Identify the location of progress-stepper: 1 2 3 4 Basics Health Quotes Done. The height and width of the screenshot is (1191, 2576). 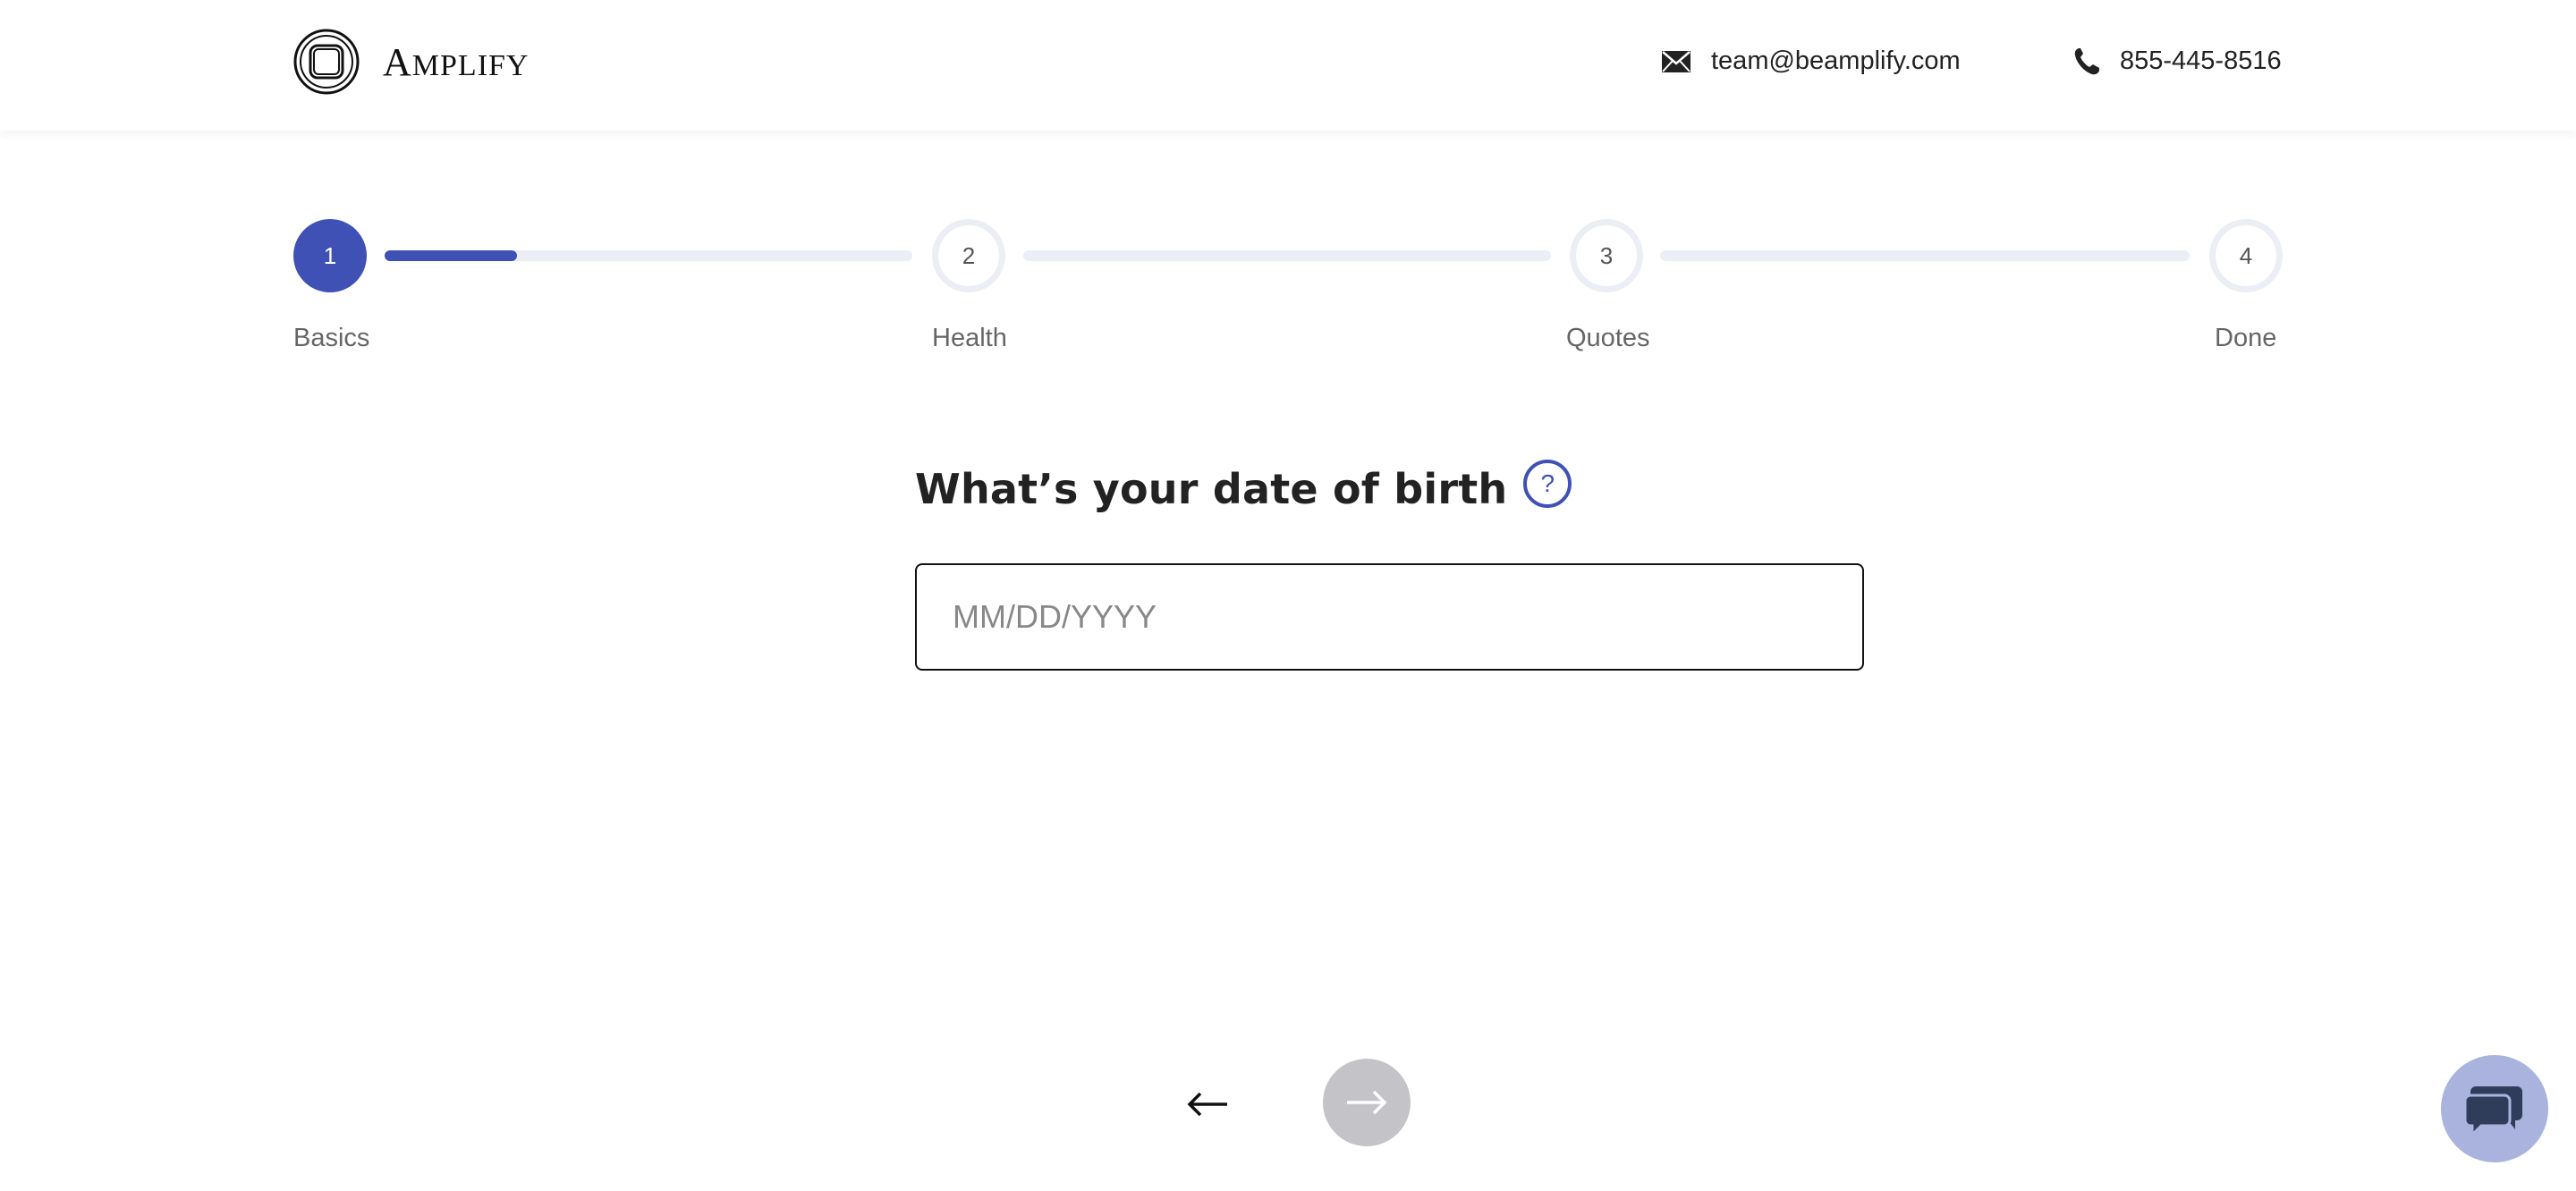
(1288, 290).